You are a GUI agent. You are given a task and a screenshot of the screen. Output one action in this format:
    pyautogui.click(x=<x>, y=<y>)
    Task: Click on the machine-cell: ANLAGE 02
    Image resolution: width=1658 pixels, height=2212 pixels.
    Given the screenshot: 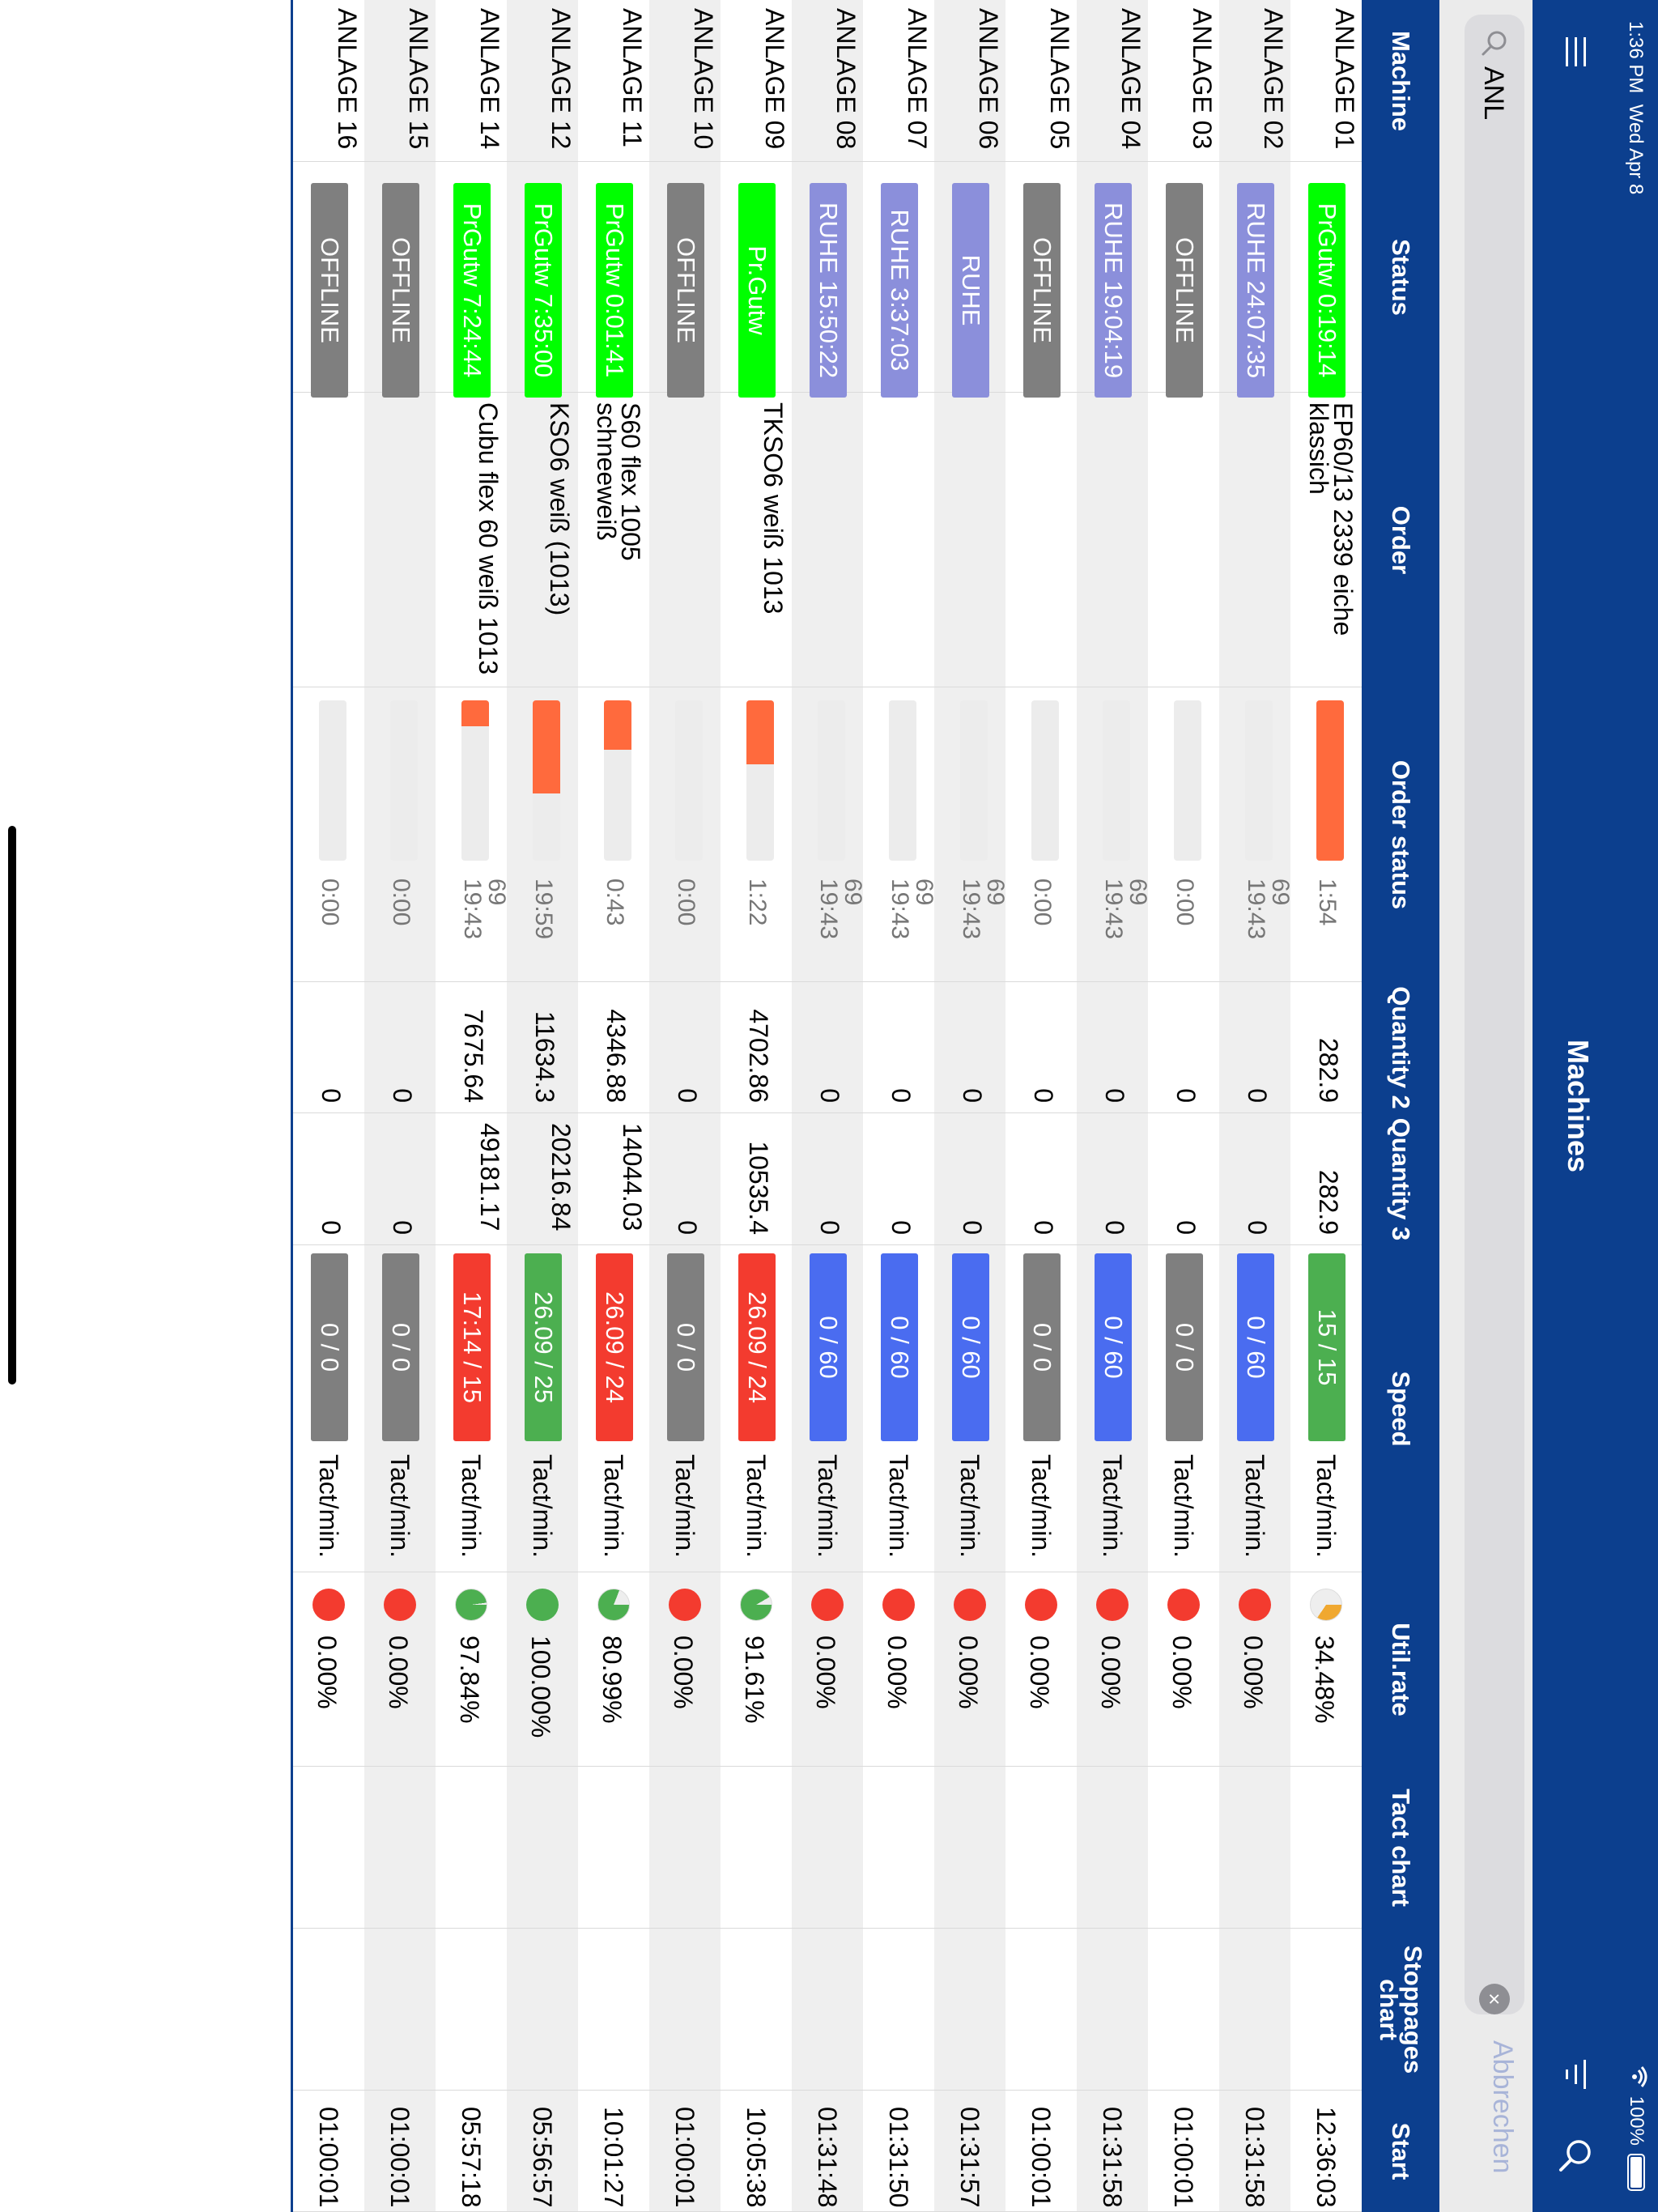 What is the action you would take?
    pyautogui.click(x=1254, y=81)
    